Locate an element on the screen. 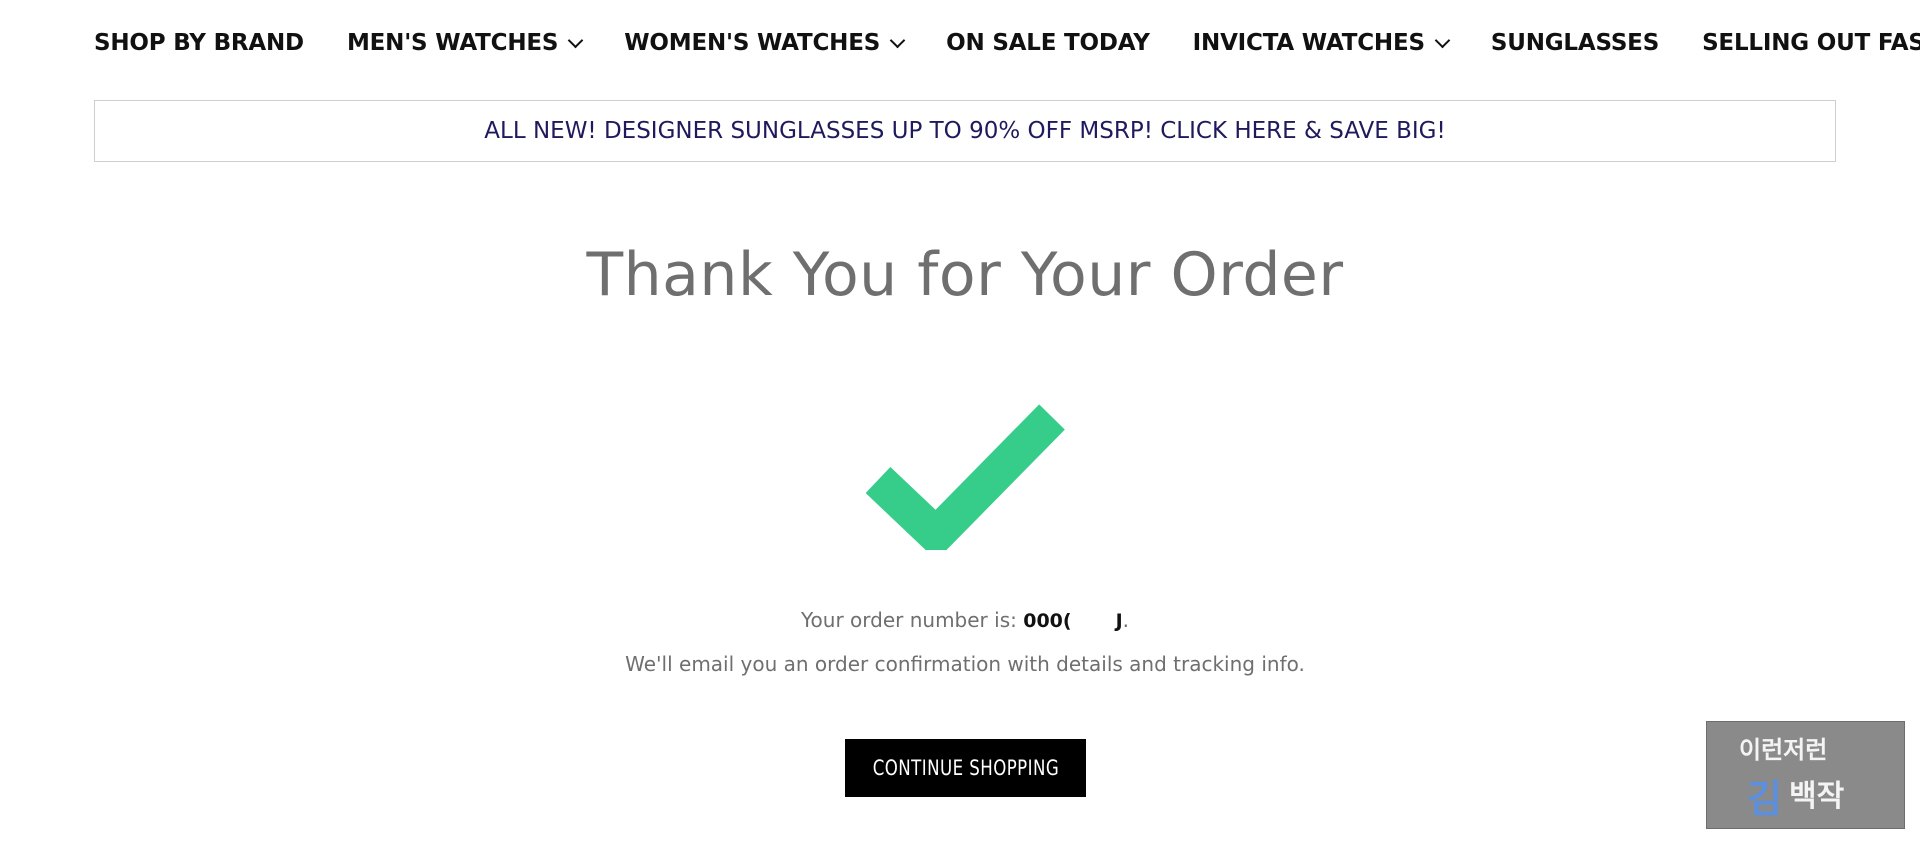  nav-item-label: INVICTA WATCHES is located at coordinates (1308, 43).